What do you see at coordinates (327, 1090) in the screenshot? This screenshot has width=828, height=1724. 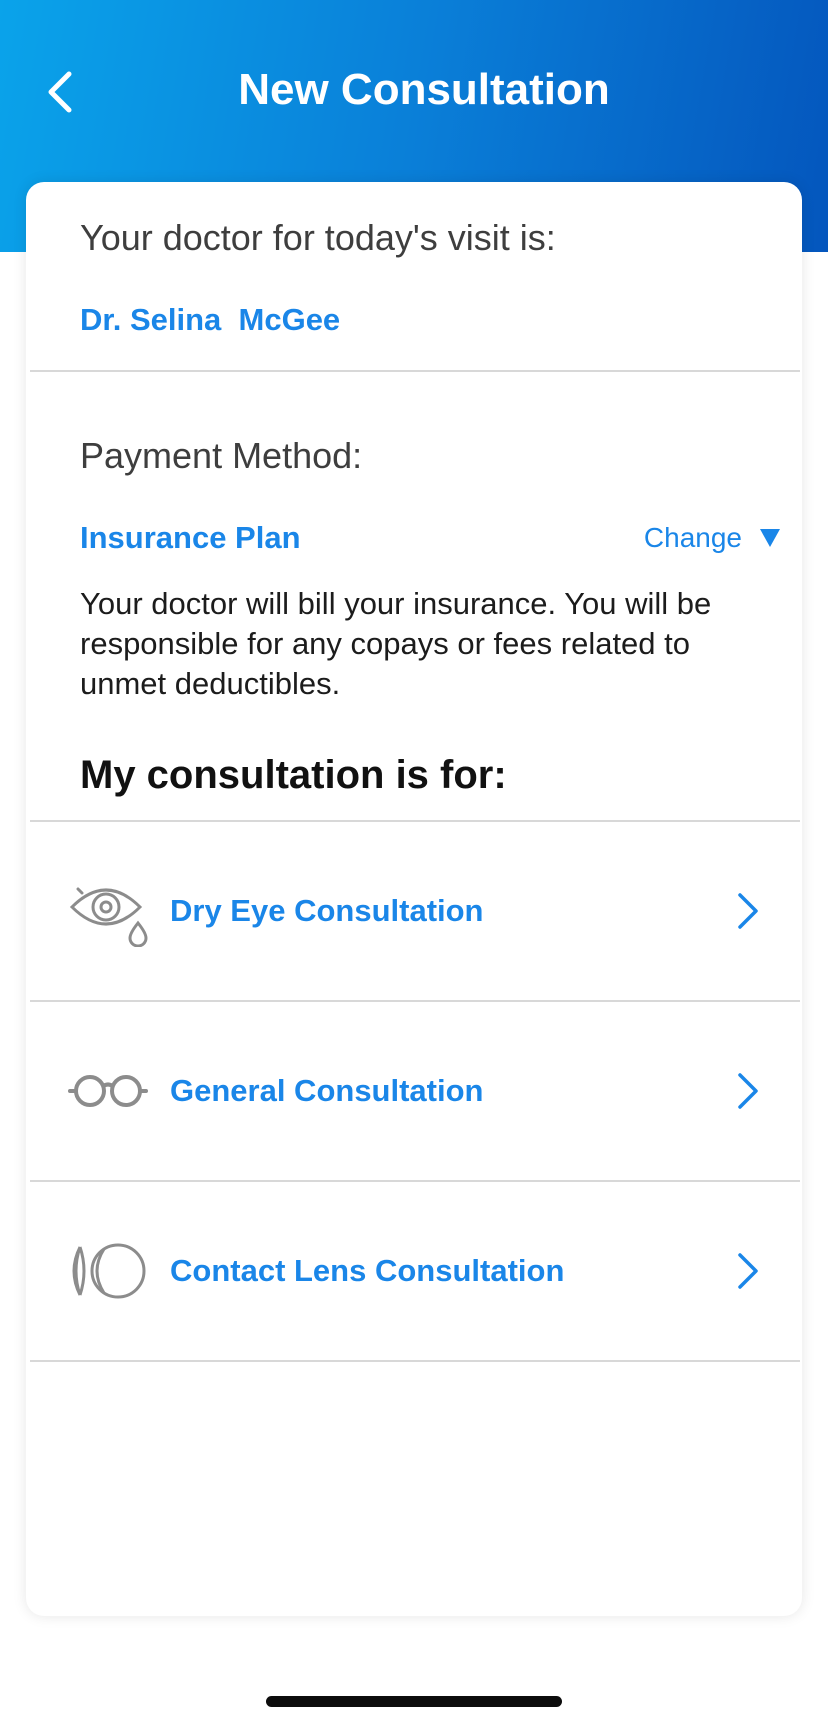 I see `option-label: General Consultation` at bounding box center [327, 1090].